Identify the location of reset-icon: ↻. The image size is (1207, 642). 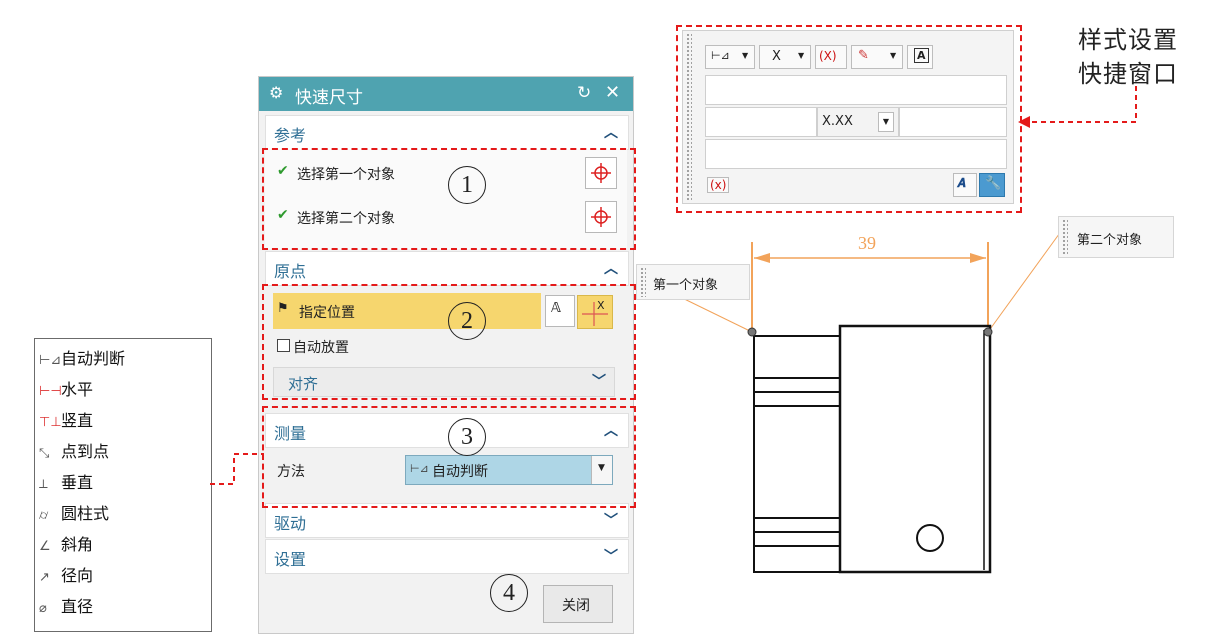
(584, 93).